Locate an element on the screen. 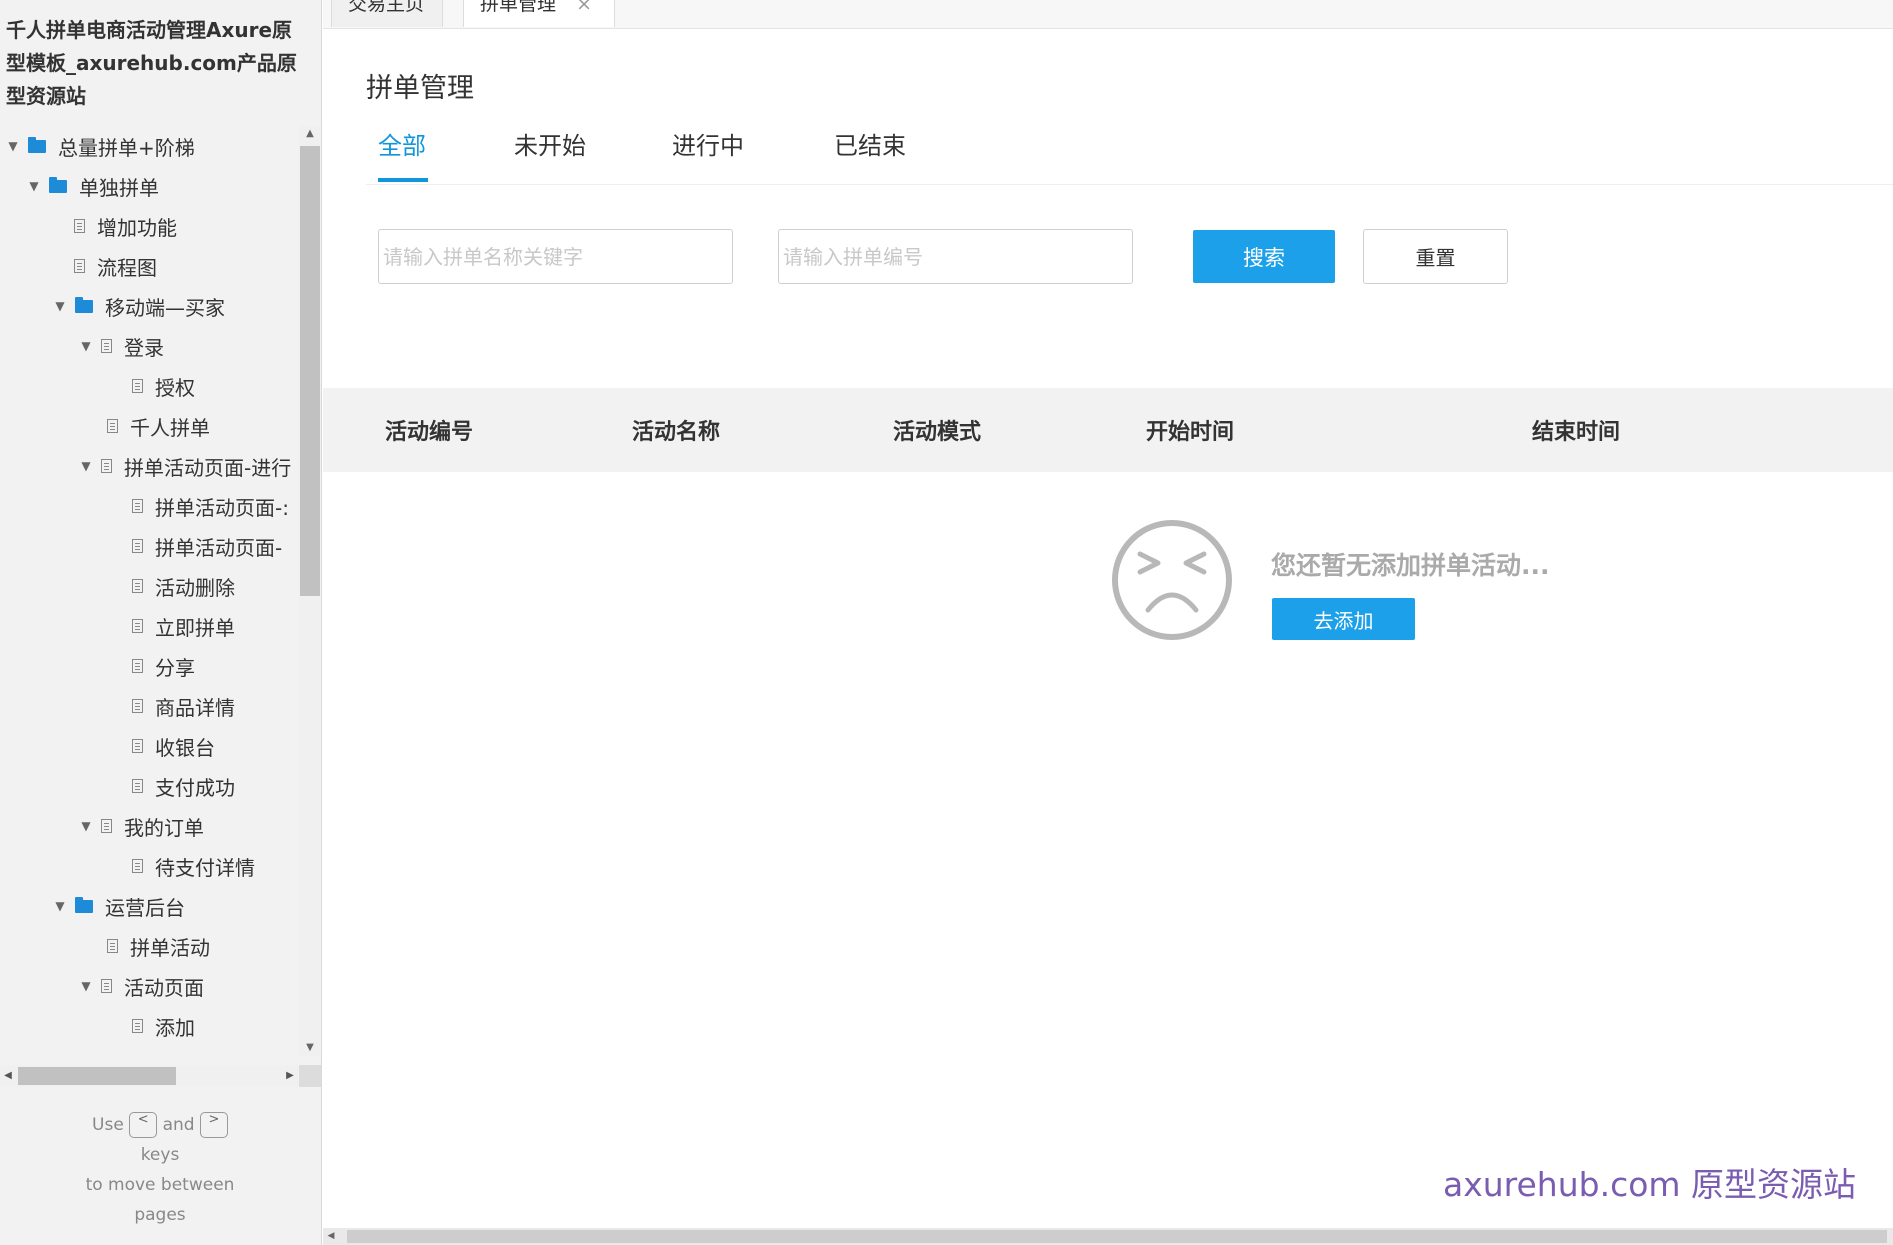 This screenshot has width=1893, height=1245. tree-item-label: 单独拼单 is located at coordinates (119, 187).